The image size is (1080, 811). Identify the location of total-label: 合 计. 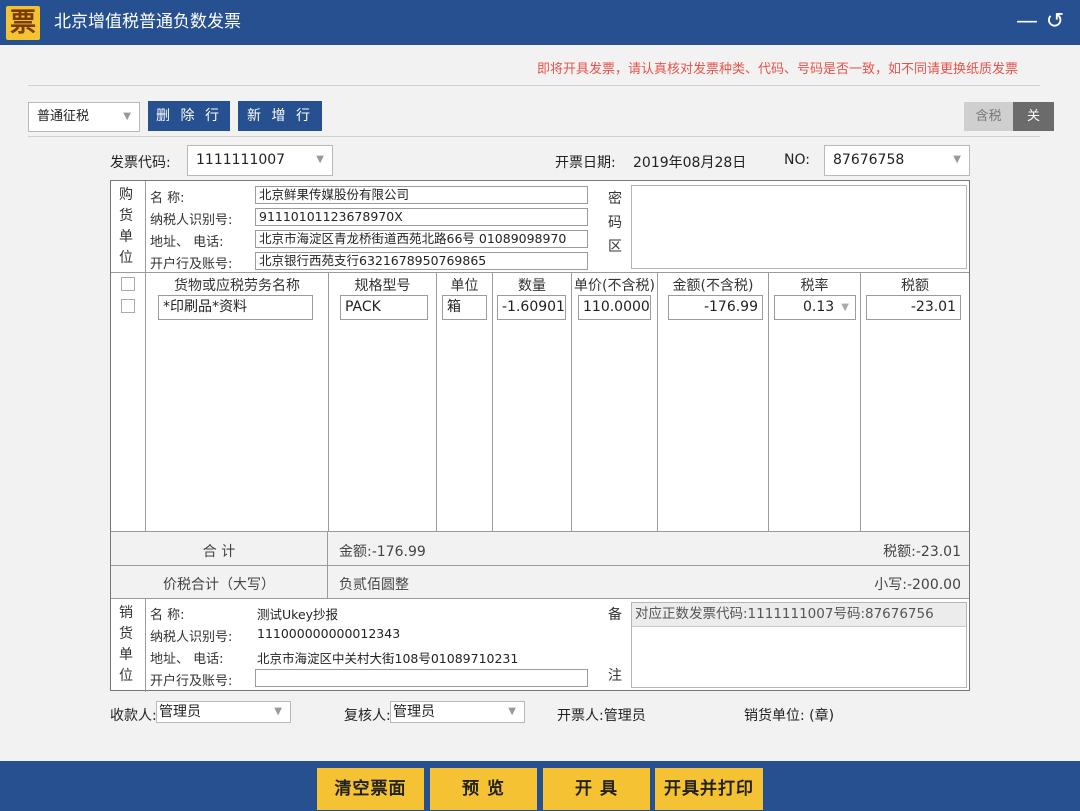
(219, 552).